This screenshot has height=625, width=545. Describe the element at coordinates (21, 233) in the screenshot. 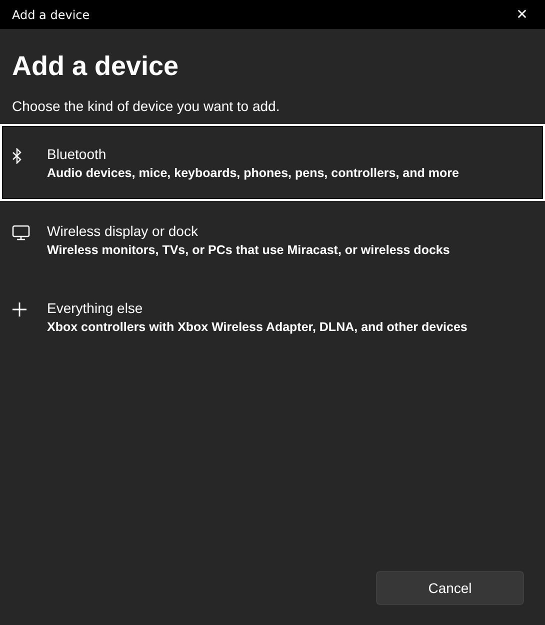

I see `monitor-icon` at that location.